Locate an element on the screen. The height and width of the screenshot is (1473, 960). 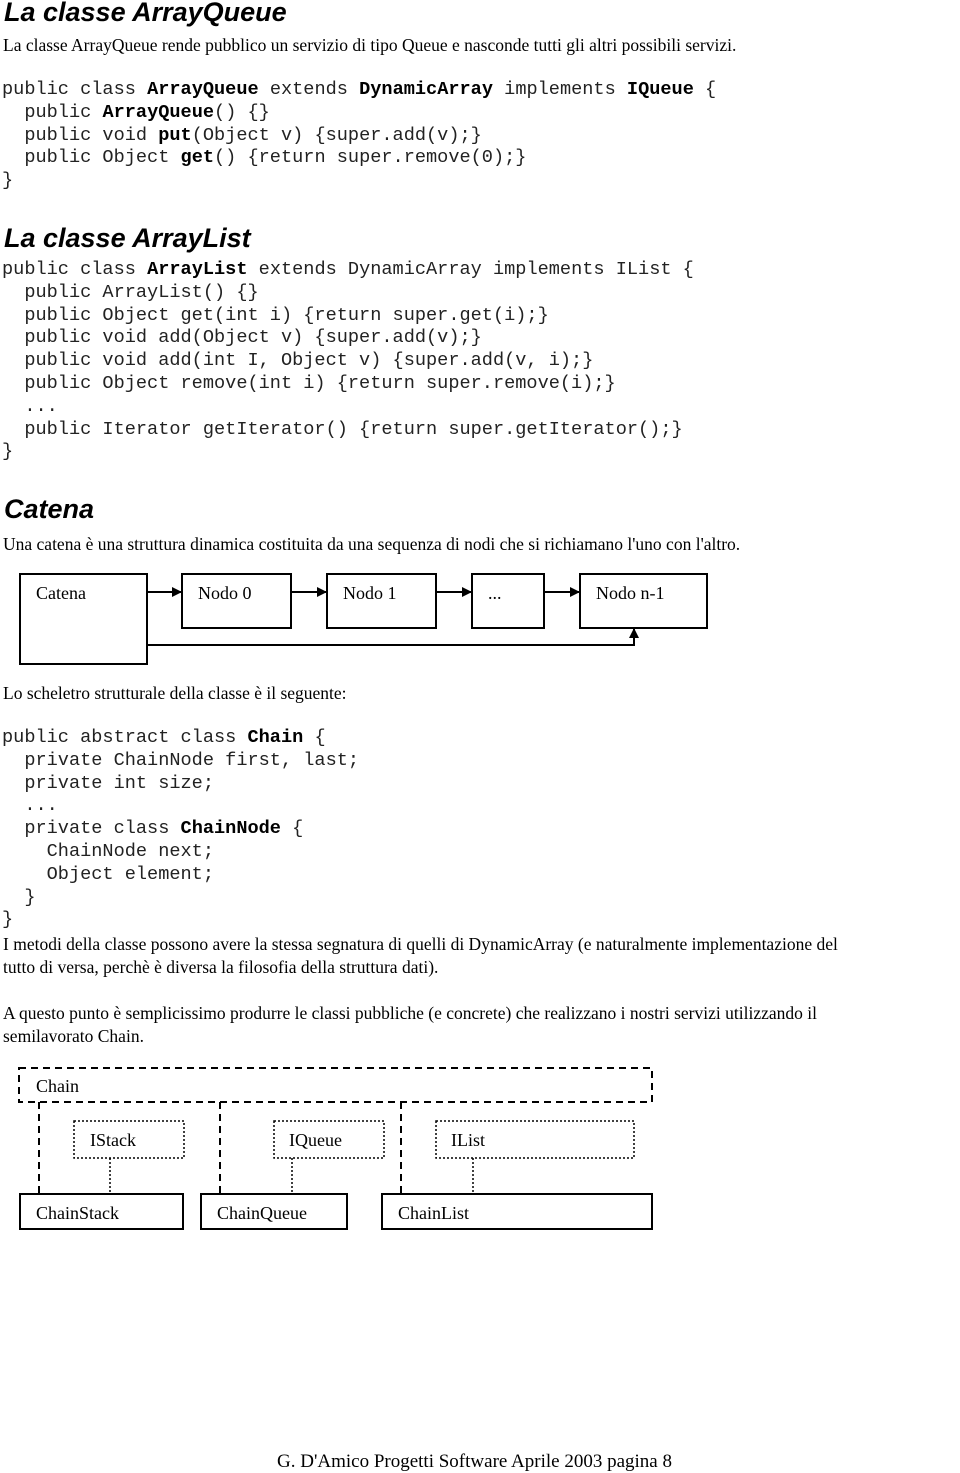
hierarchy-lines is located at coordinates (335, 1130).